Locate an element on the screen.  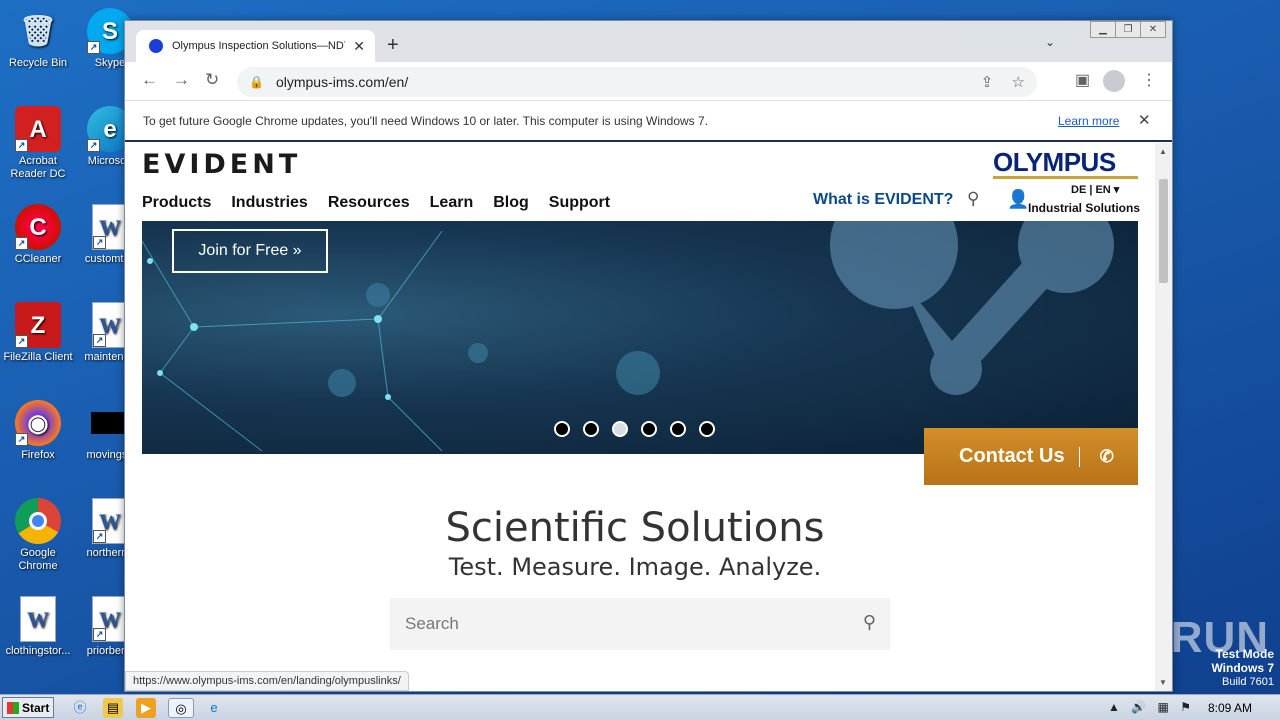
phone-icon: ✆ is located at coordinates (1106, 456).